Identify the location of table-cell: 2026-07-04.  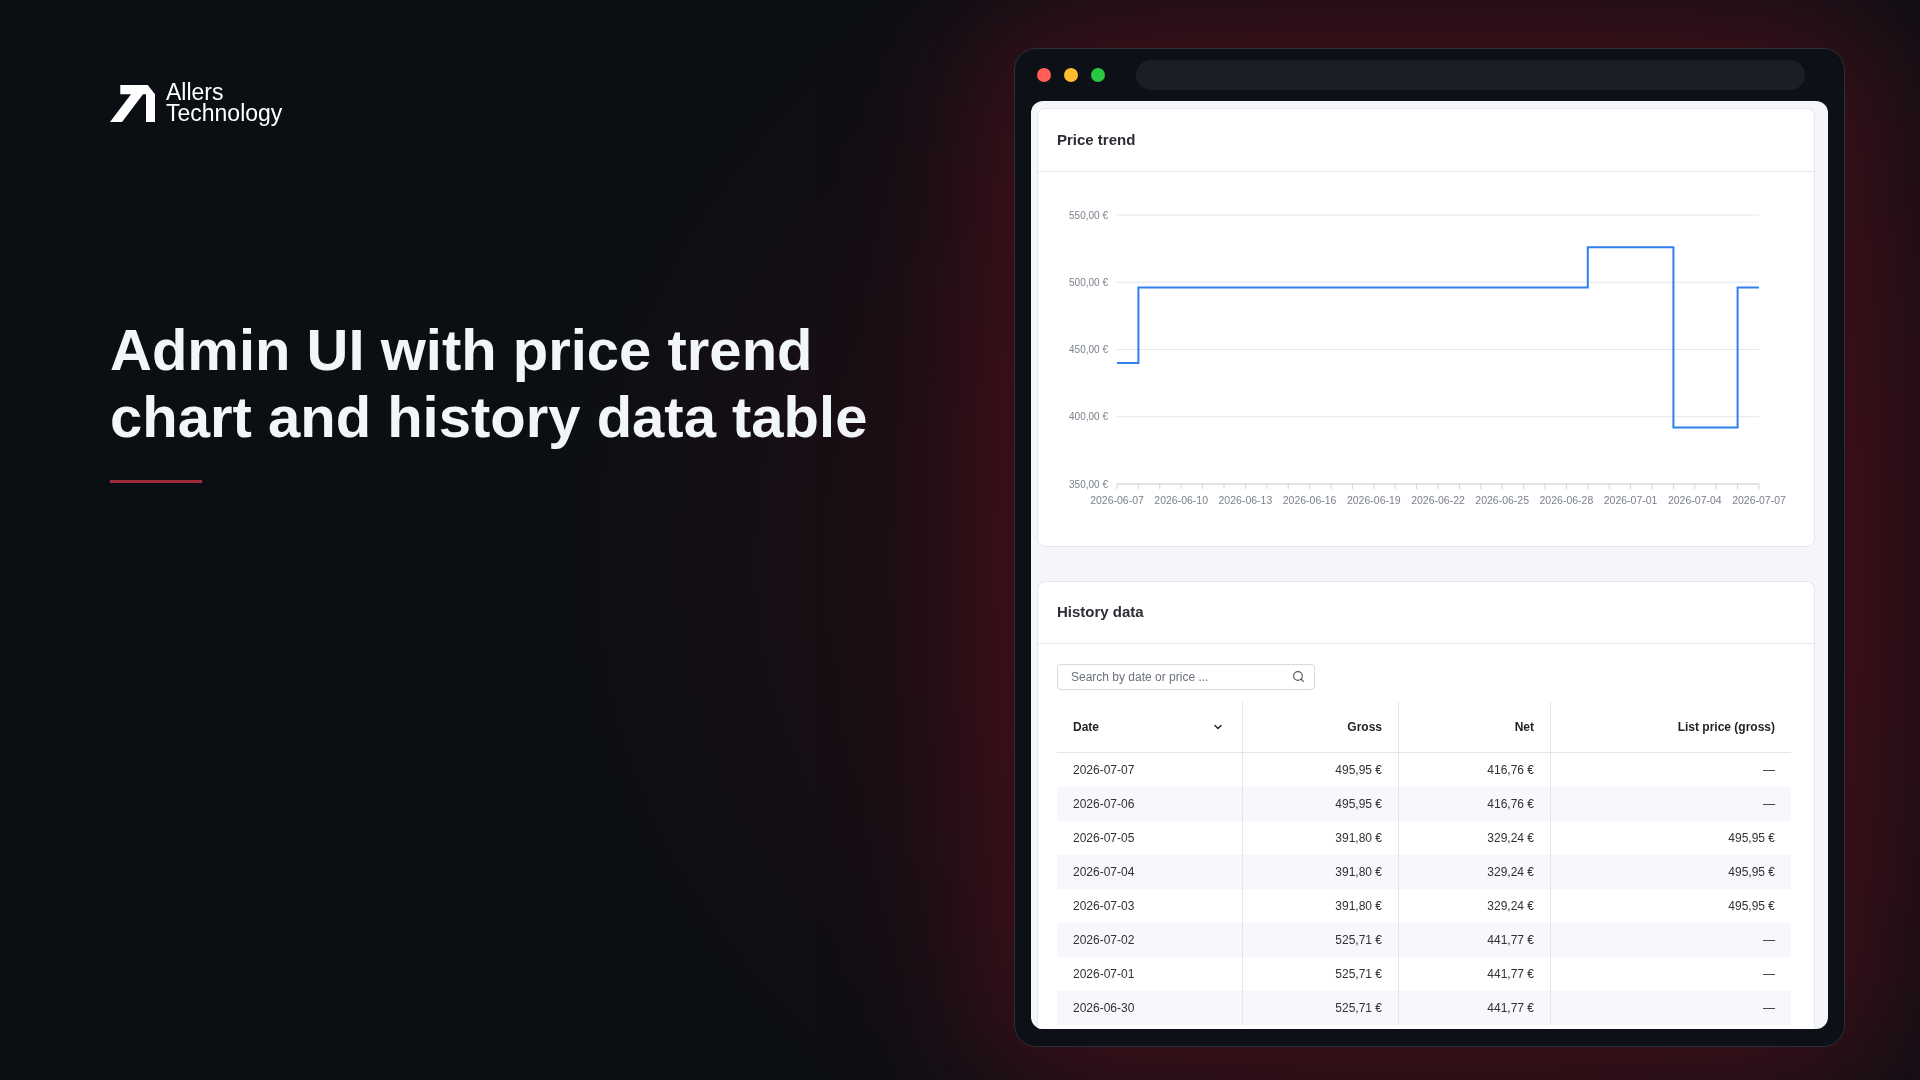
(1149, 872).